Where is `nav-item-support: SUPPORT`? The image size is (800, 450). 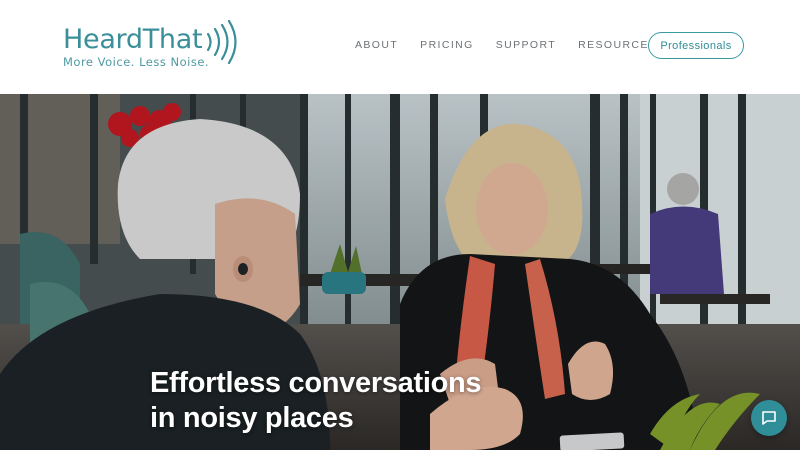
nav-item-support: SUPPORT is located at coordinates (526, 45).